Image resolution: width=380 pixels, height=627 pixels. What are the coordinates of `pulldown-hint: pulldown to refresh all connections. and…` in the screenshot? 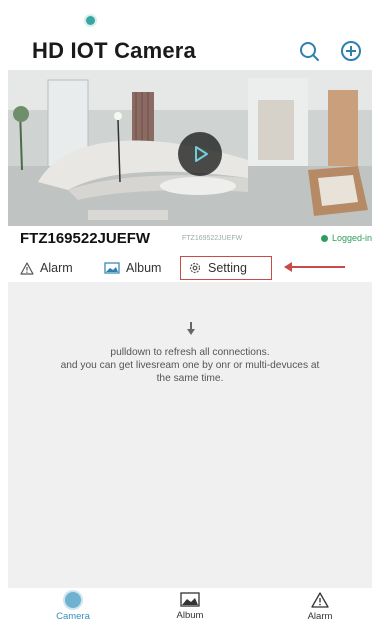 It's located at (190, 365).